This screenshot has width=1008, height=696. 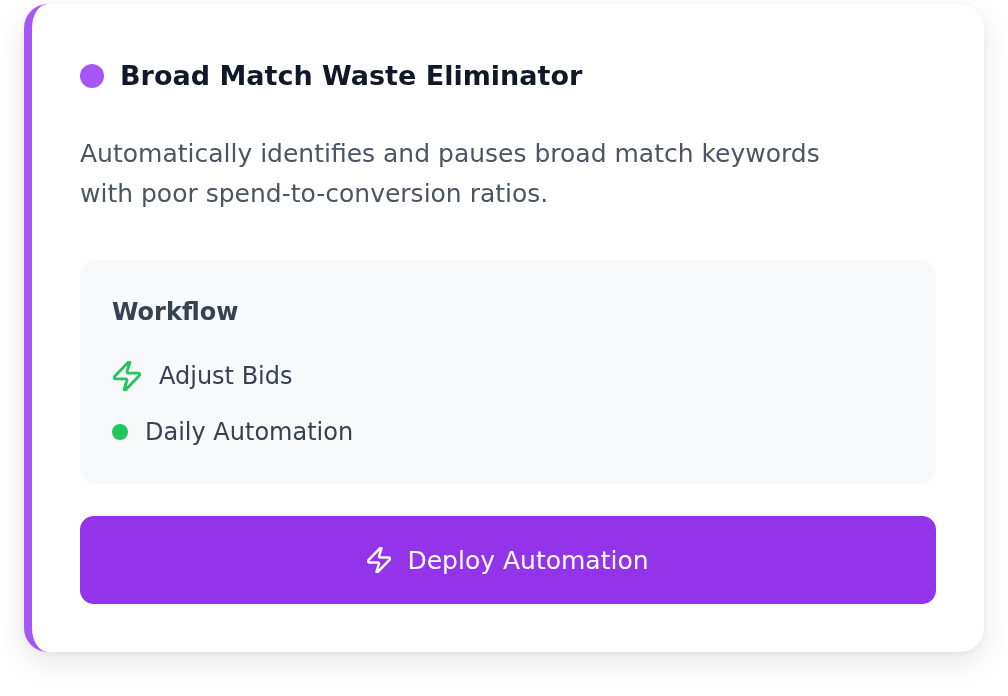 What do you see at coordinates (450, 174) in the screenshot?
I see `card-description: Automatically identifies and pauses broad match keywords with poor spend-to-conversion ratios.` at bounding box center [450, 174].